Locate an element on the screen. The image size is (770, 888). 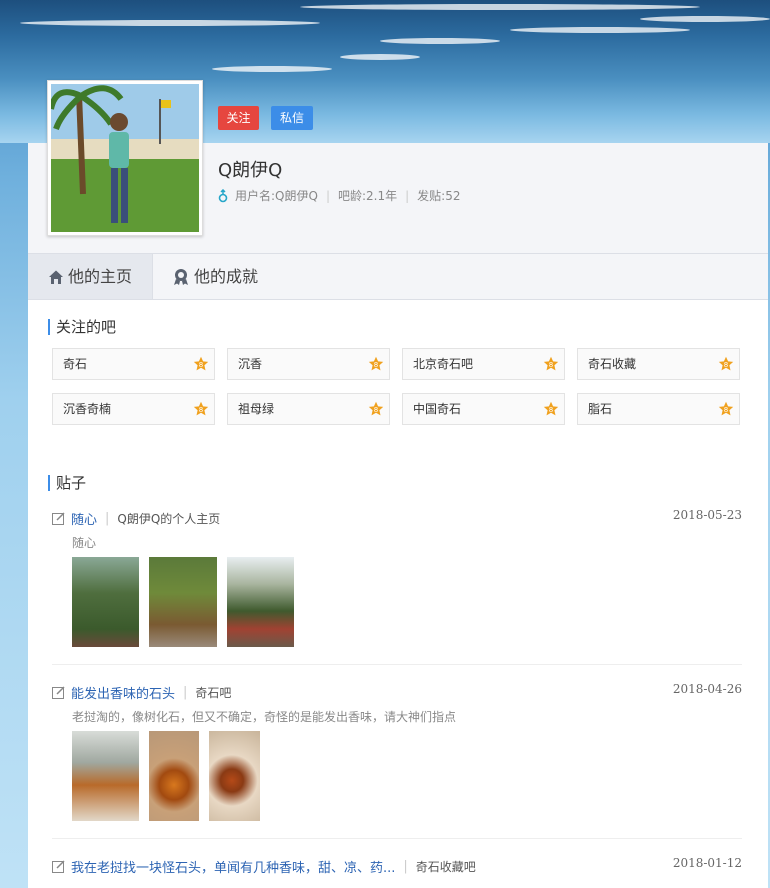
followed-bar-item: 沉香 8 is located at coordinates (308, 364).